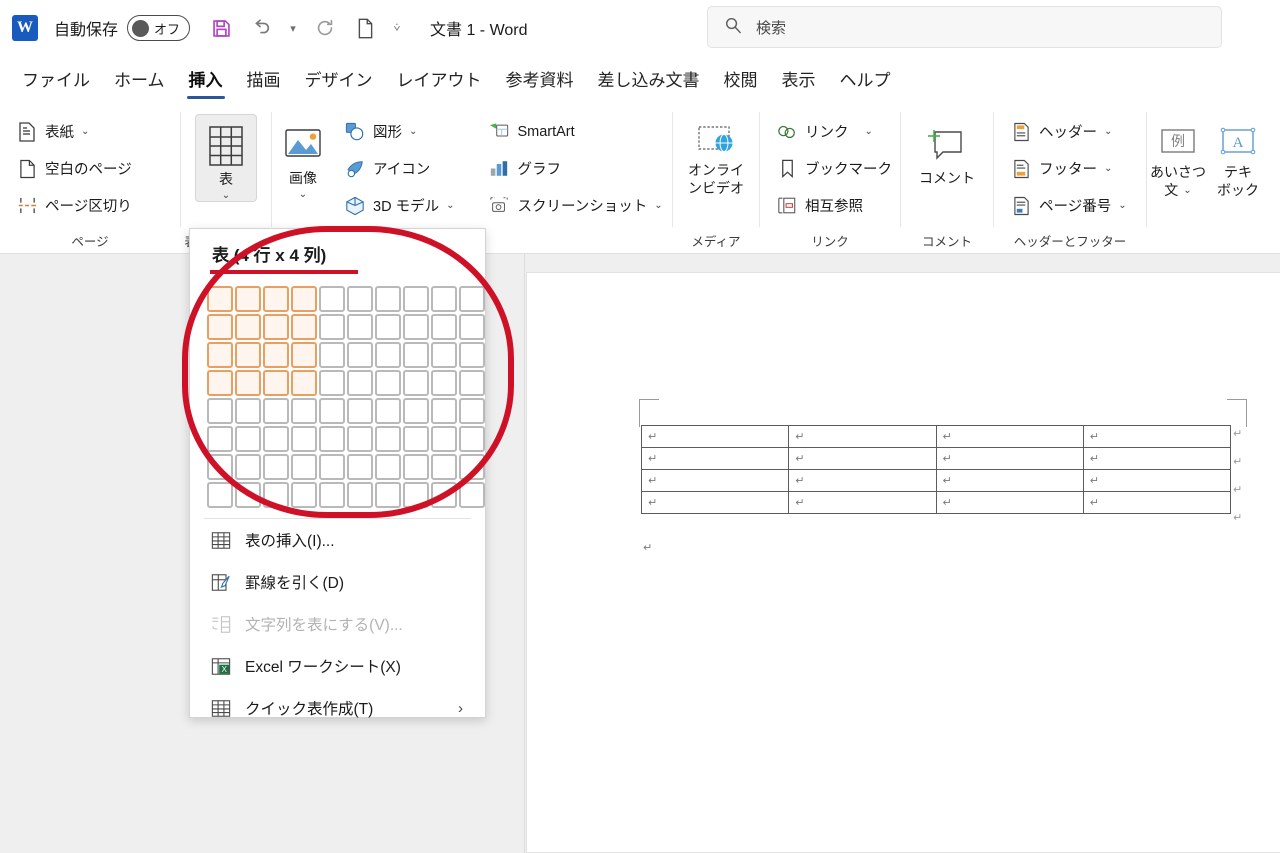 The width and height of the screenshot is (1280, 853). What do you see at coordinates (399, 205) in the screenshot?
I see `3d-model-button: 3D モデル ⌄` at bounding box center [399, 205].